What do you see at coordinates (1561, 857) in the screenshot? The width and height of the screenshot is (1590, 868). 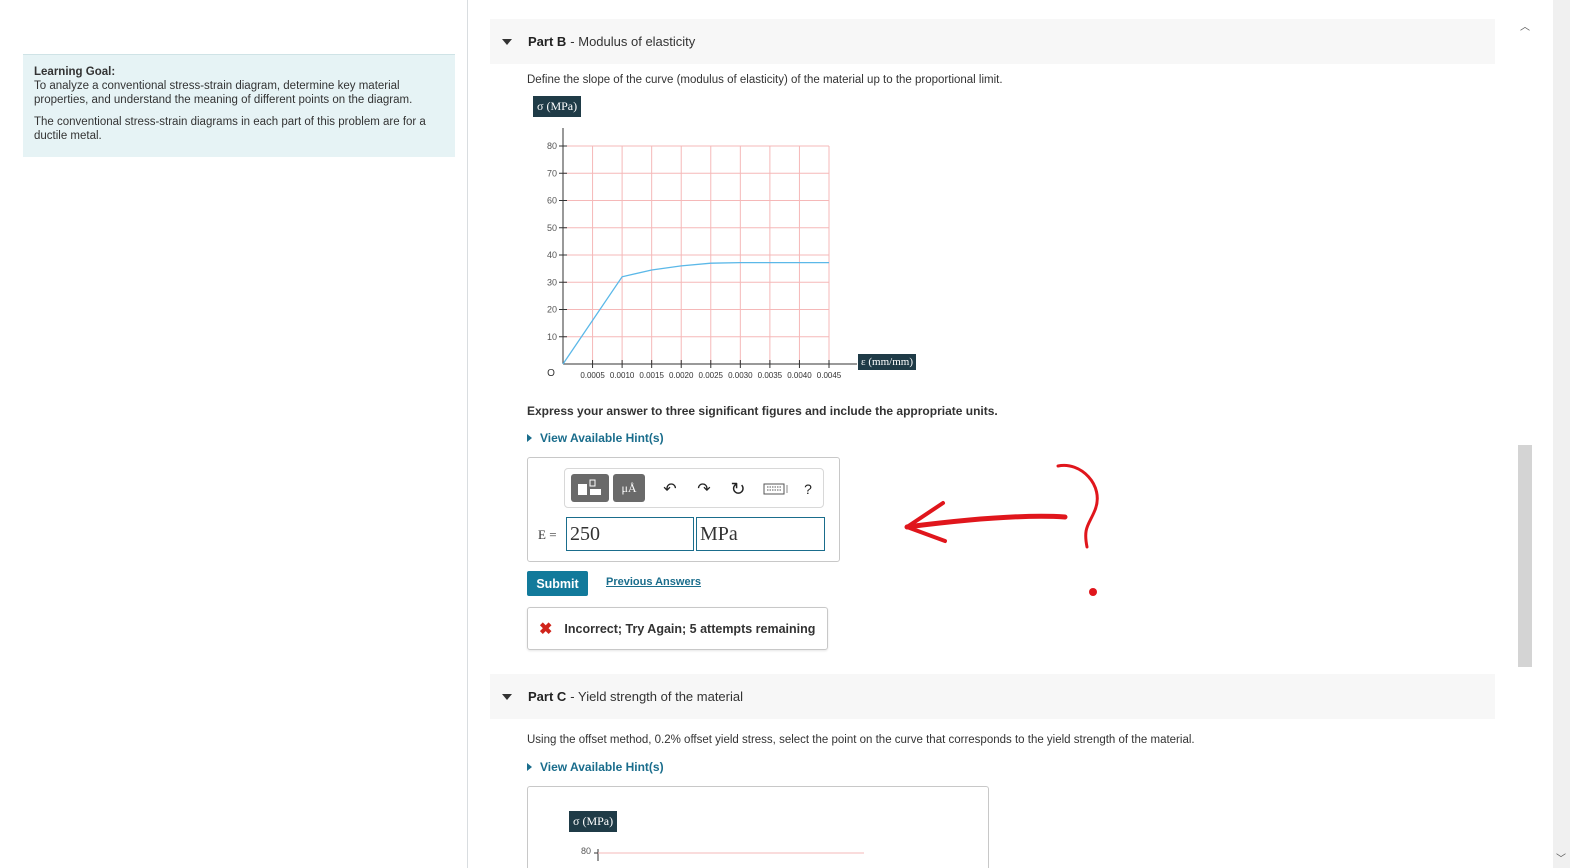 I see `scroll-down-icon: ﹀` at bounding box center [1561, 857].